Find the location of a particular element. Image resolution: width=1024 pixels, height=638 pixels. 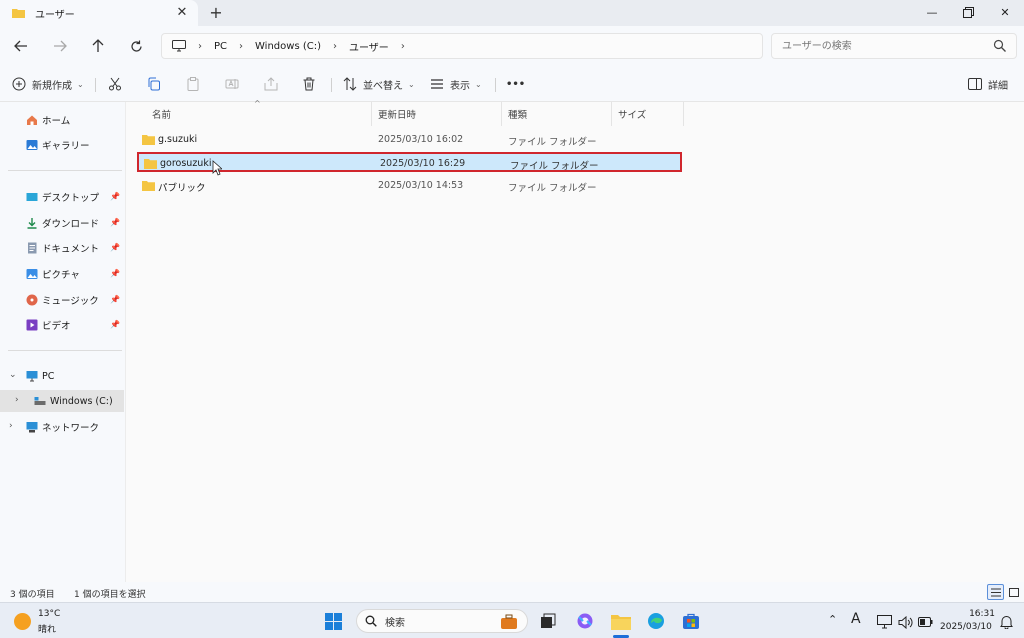

column-header-name: 名前 is located at coordinates (259, 114).